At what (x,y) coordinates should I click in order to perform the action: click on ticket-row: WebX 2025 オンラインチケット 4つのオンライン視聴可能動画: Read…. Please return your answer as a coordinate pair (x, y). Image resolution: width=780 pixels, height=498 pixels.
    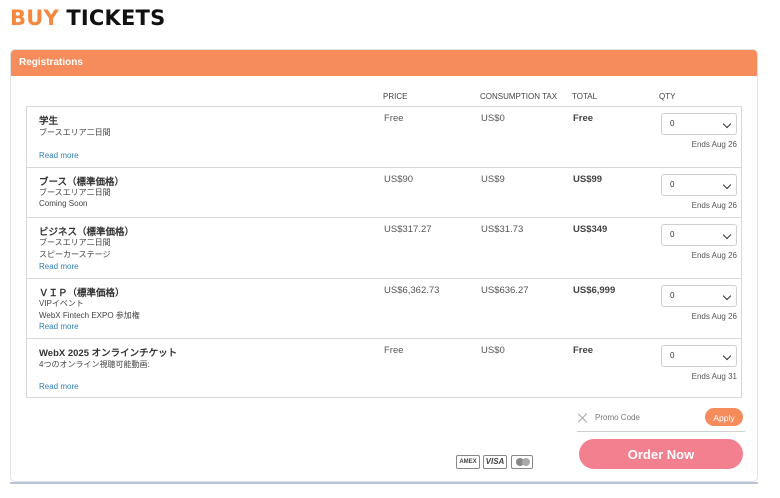
    Looking at the image, I should click on (384, 368).